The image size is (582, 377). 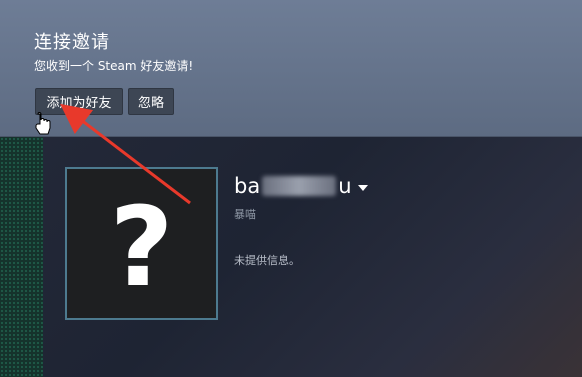 What do you see at coordinates (267, 260) in the screenshot?
I see `profile-info: 未提供信息。` at bounding box center [267, 260].